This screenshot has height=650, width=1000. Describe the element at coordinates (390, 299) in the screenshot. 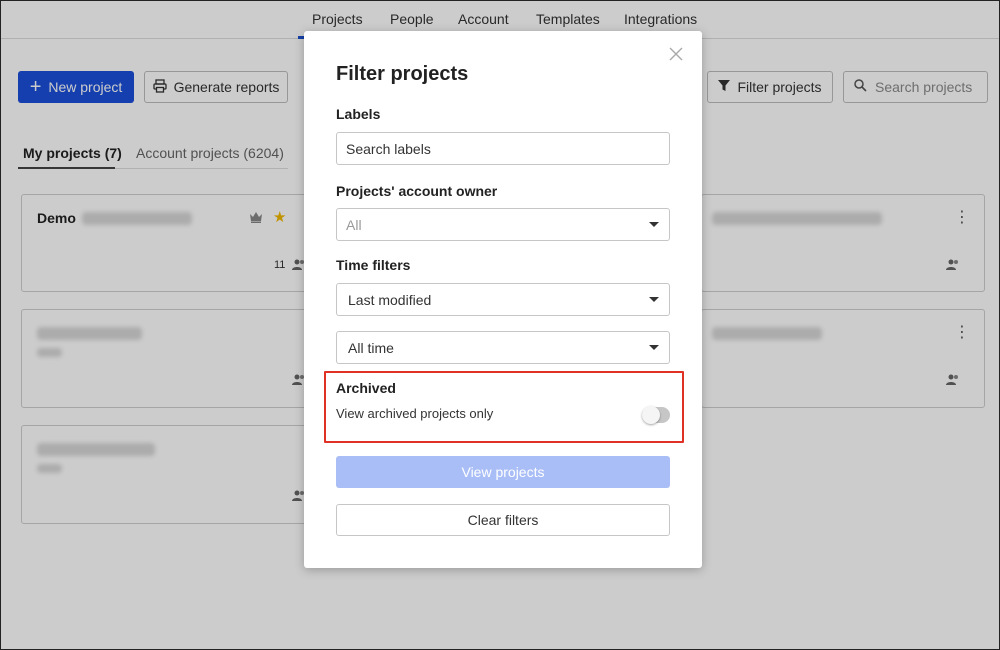

I see `time-field-value: Last modified` at that location.